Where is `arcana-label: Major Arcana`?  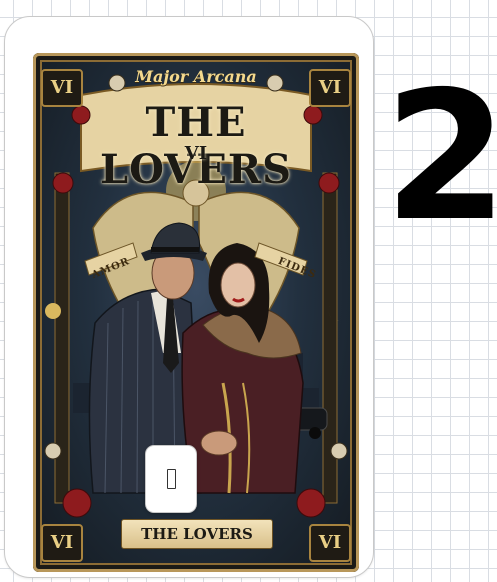
arcana-label: Major Arcana is located at coordinates (196, 76).